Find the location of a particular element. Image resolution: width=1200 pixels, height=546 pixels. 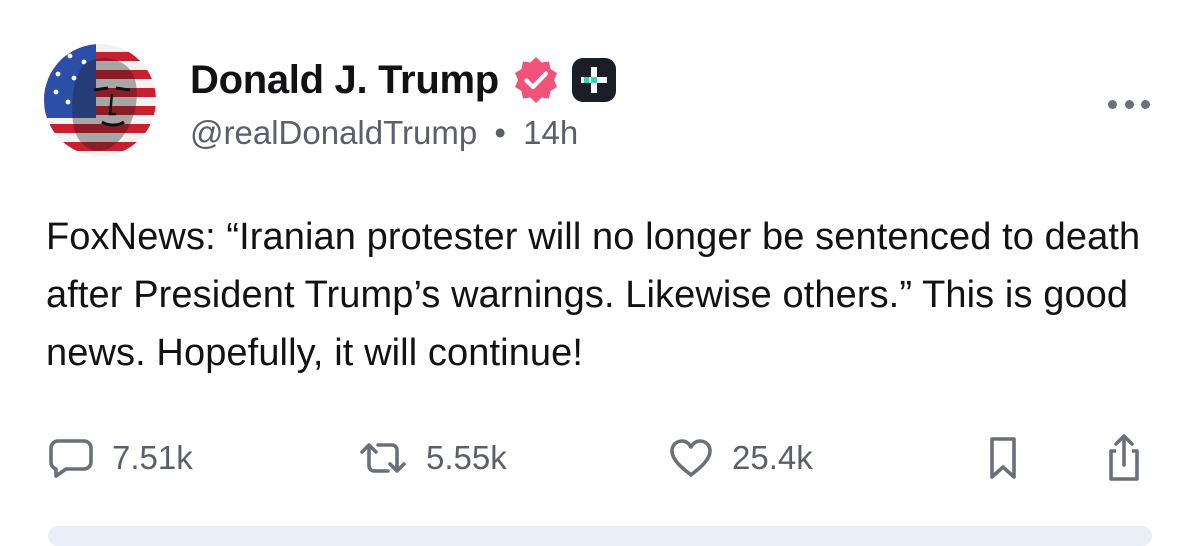

reply-composer-edge is located at coordinates (600, 536).